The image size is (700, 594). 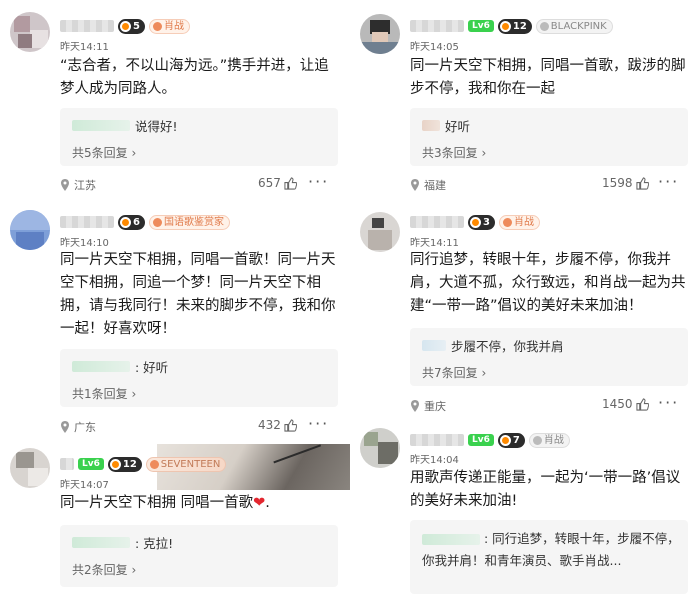 I want to click on like-count: 1598, so click(x=617, y=183).